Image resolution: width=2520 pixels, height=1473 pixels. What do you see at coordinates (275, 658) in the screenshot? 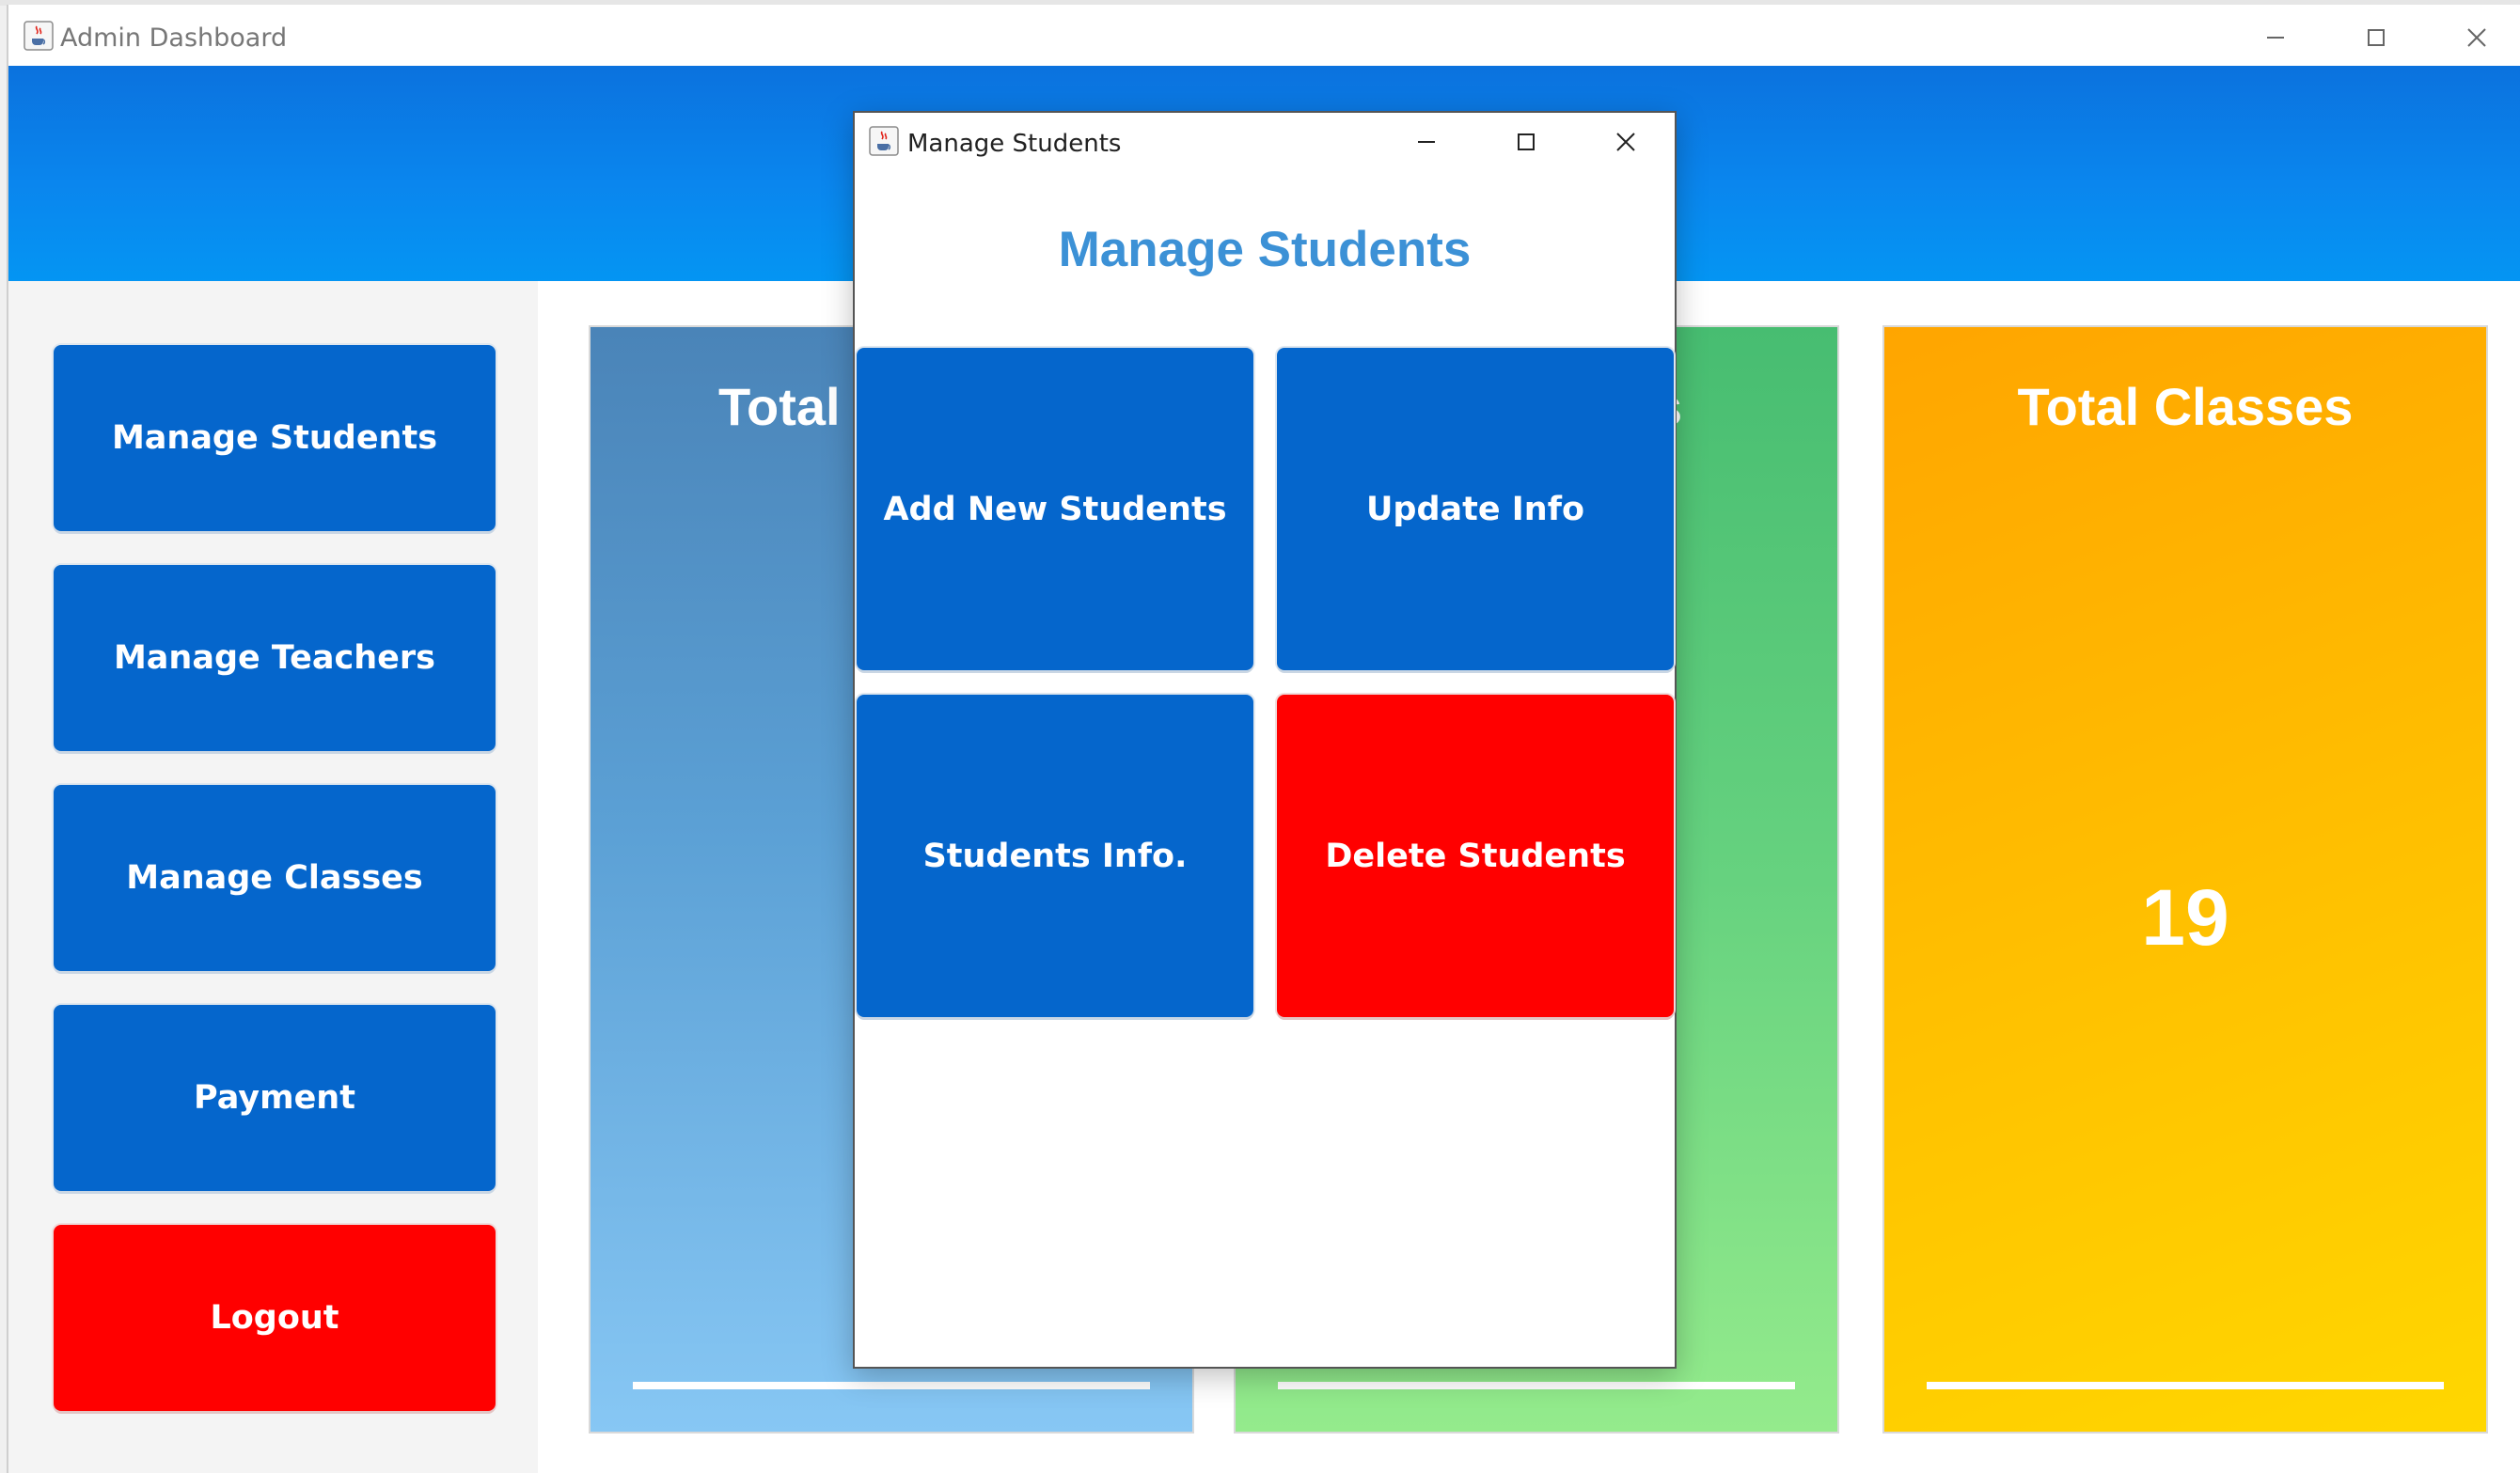
I see `manage-teachers-button: Manage Teachers` at bounding box center [275, 658].